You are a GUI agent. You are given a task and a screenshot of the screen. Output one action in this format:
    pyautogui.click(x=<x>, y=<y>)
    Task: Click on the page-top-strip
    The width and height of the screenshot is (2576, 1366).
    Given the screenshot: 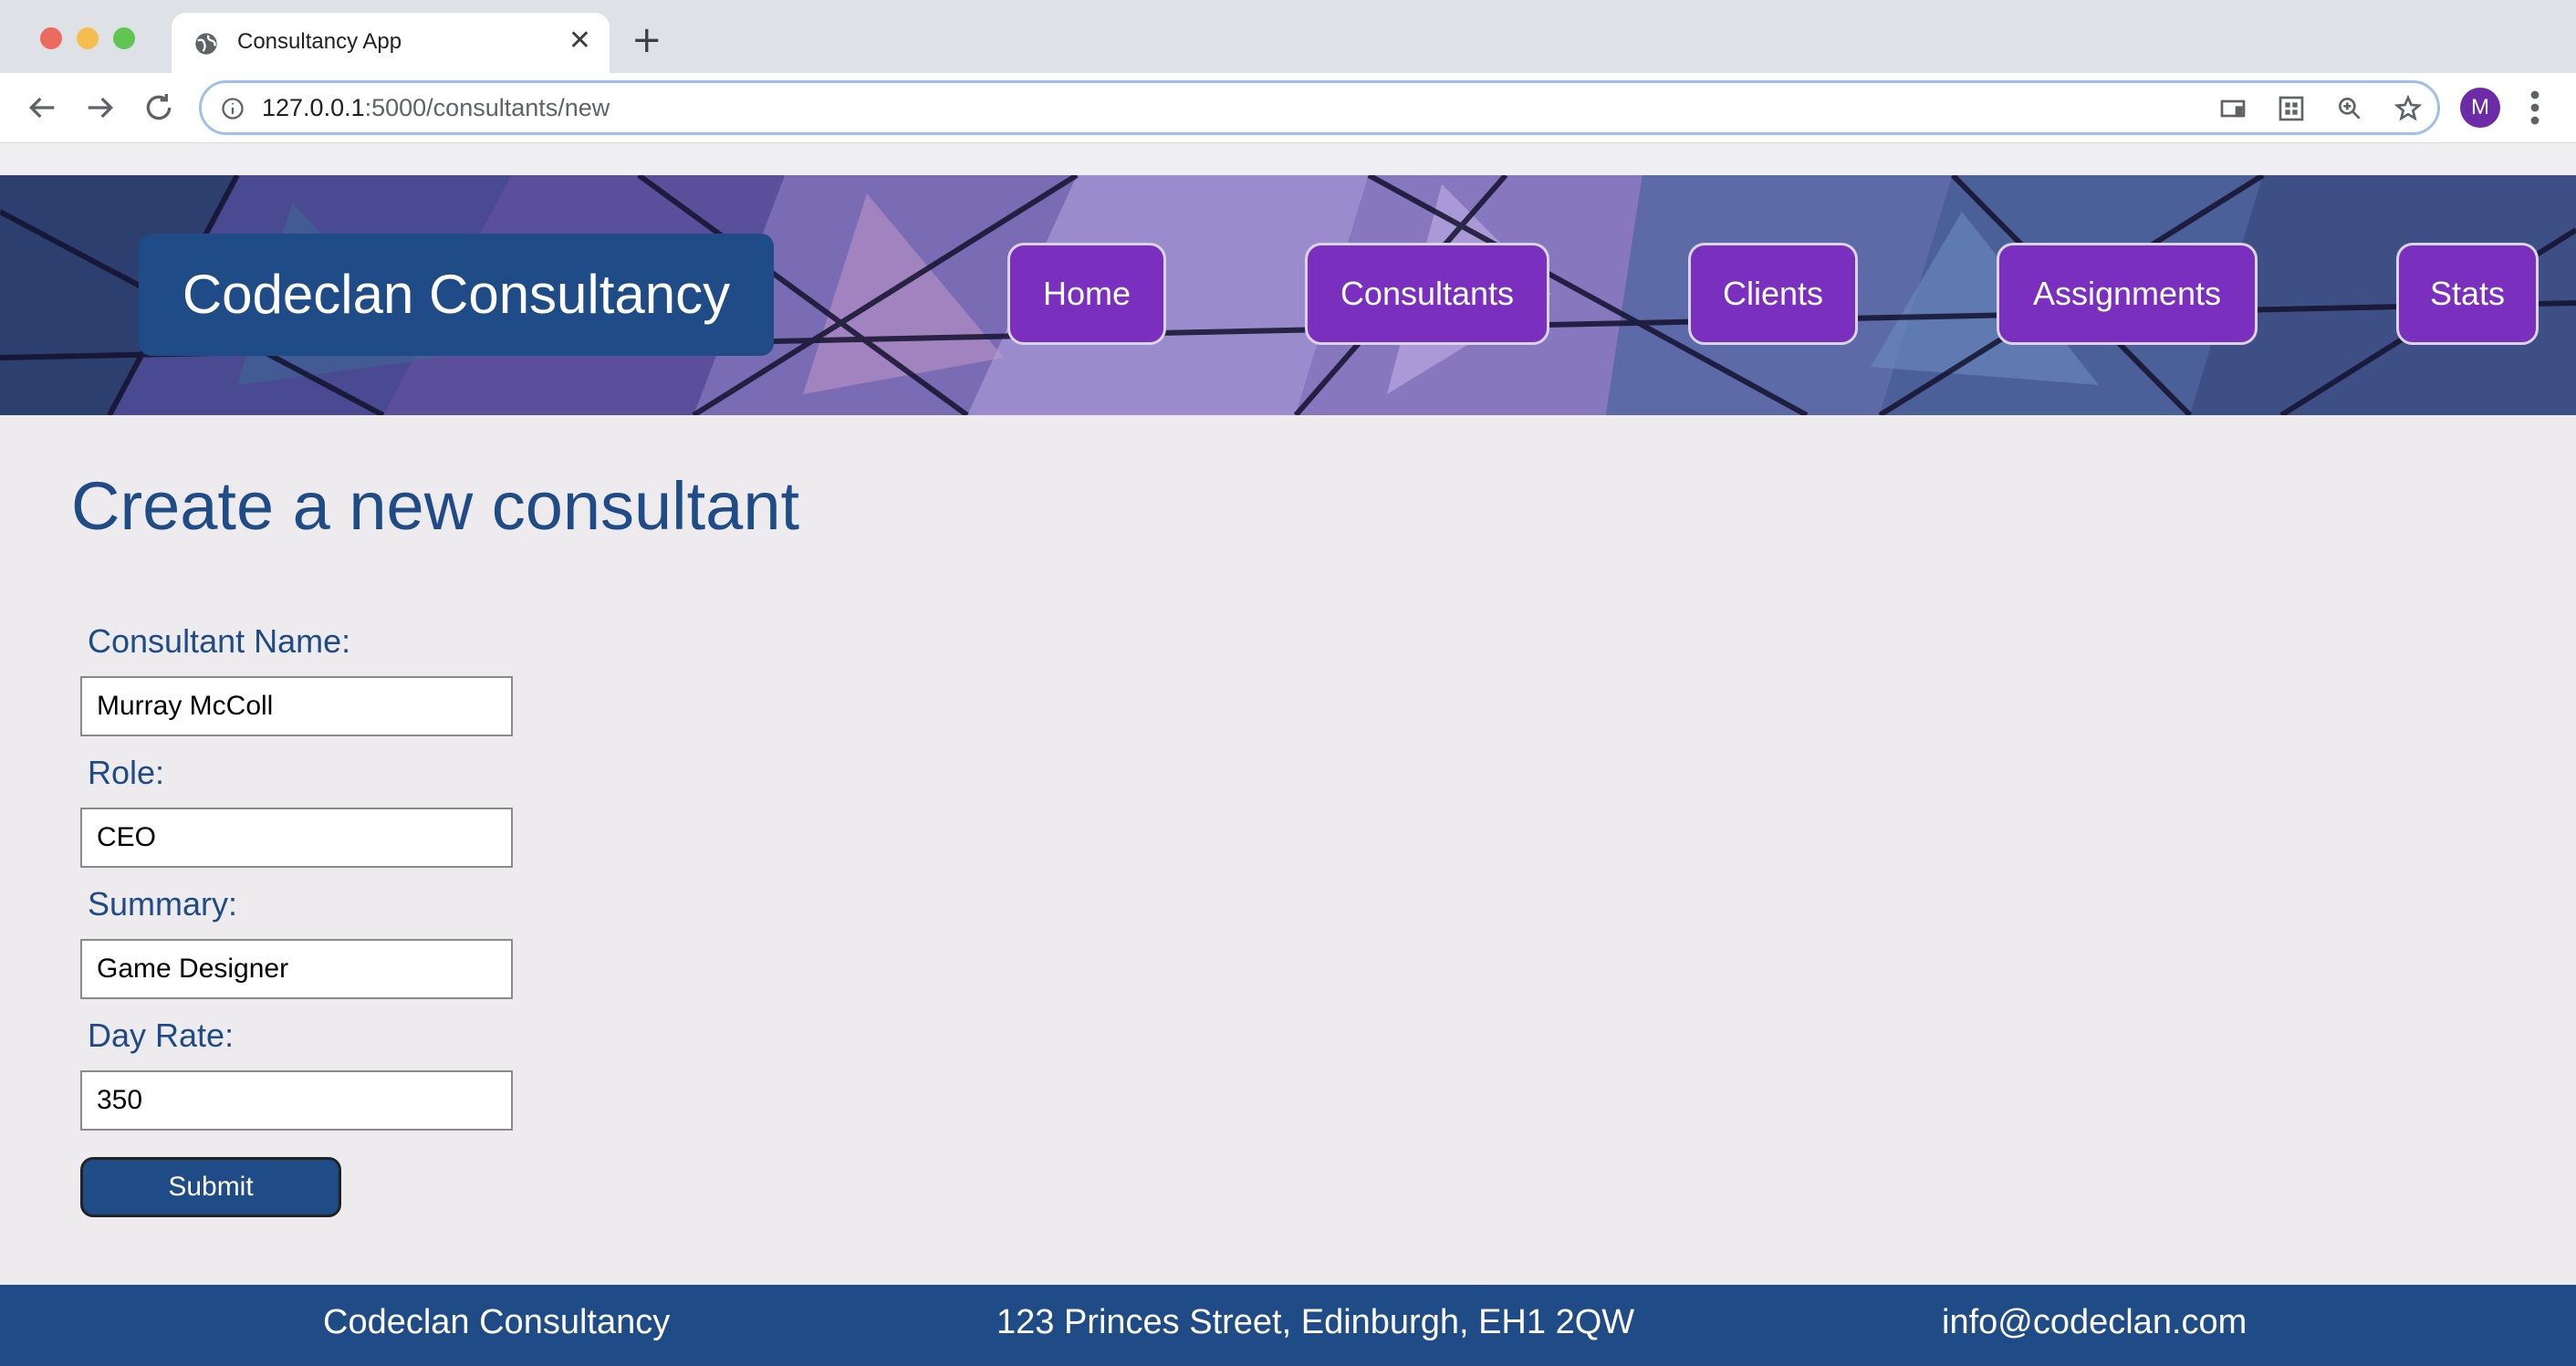 What is the action you would take?
    pyautogui.click(x=1288, y=158)
    